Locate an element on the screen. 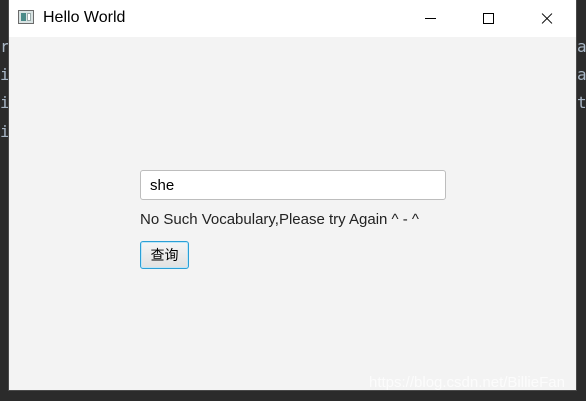 This screenshot has width=586, height=401. maximize-button is located at coordinates (488, 18).